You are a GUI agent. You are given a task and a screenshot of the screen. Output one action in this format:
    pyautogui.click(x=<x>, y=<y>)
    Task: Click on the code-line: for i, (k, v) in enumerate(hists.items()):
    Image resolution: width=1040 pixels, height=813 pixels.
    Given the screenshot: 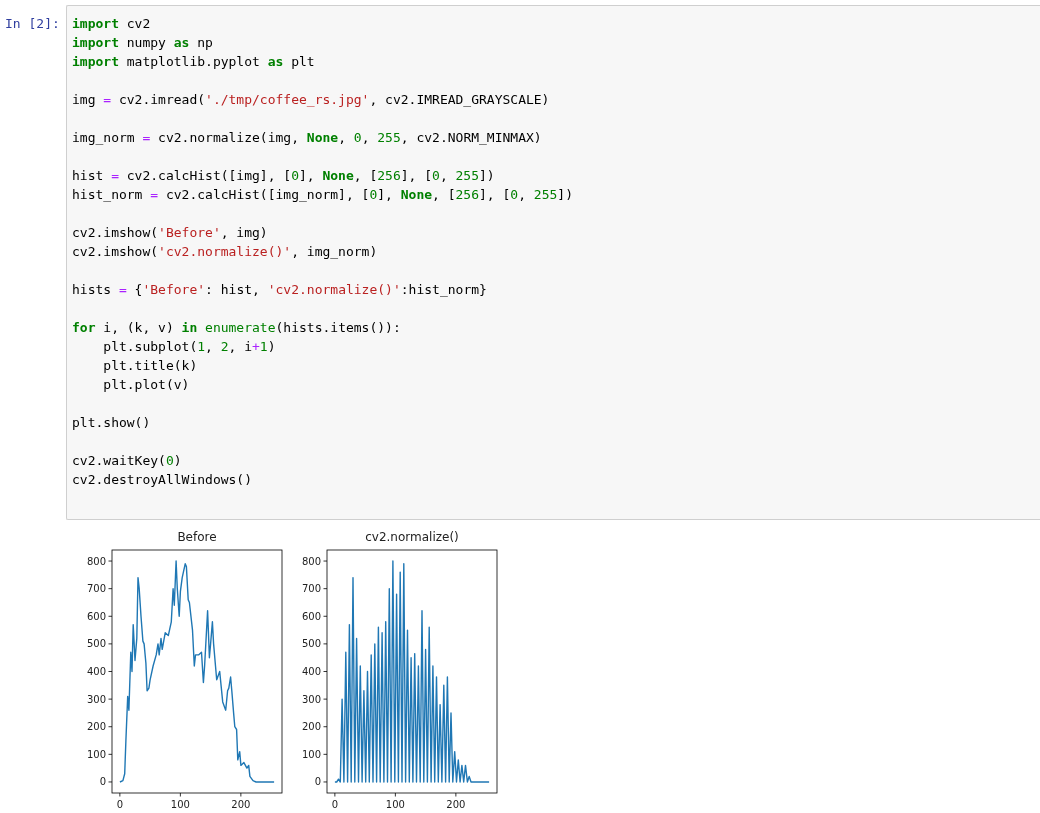 What is the action you would take?
    pyautogui.click(x=236, y=327)
    